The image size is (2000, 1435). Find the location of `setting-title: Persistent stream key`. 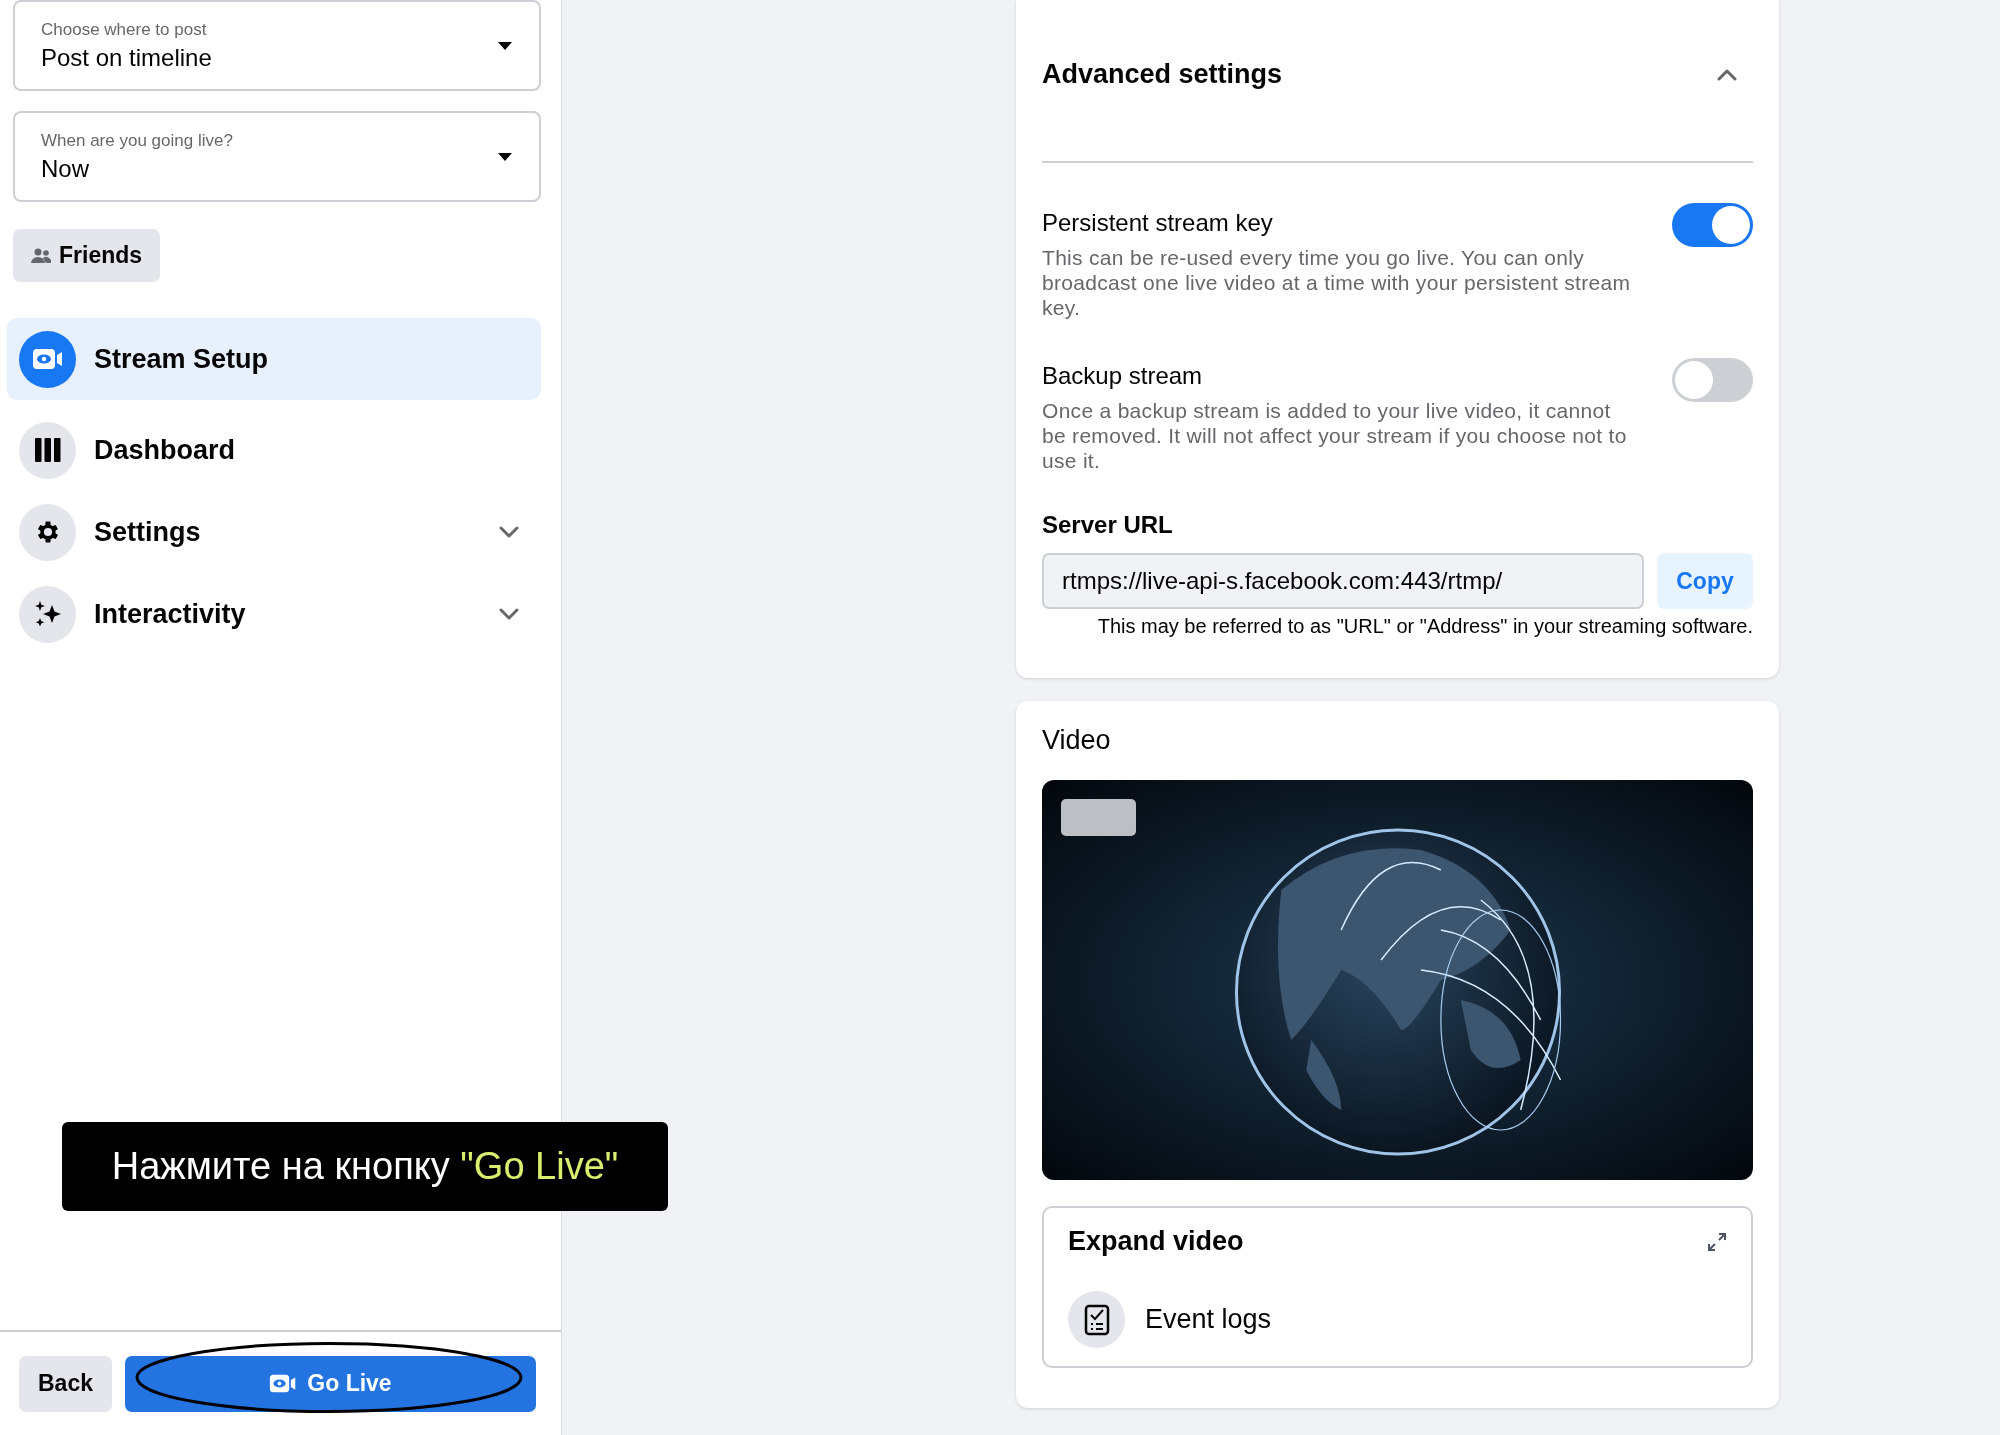

setting-title: Persistent stream key is located at coordinates (1158, 223).